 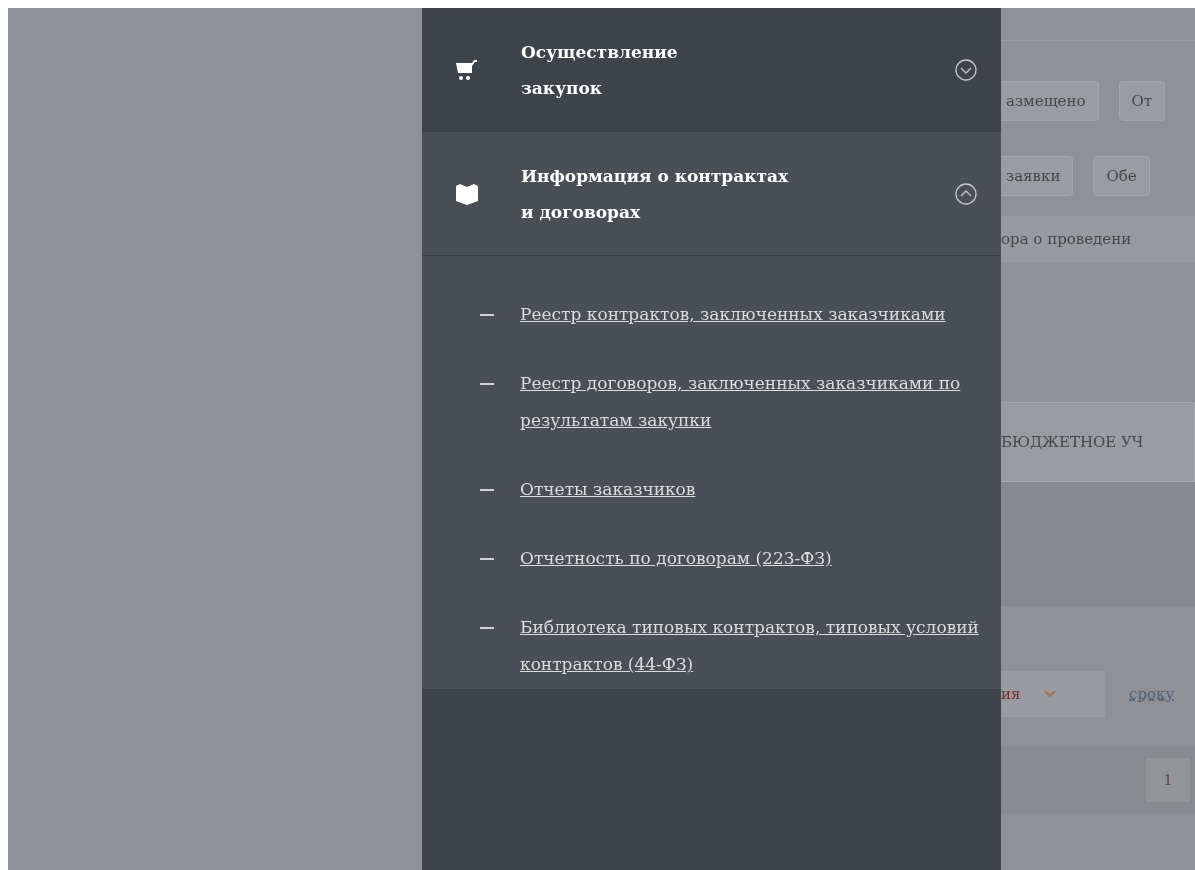 What do you see at coordinates (466, 69) in the screenshot?
I see `cart-icon` at bounding box center [466, 69].